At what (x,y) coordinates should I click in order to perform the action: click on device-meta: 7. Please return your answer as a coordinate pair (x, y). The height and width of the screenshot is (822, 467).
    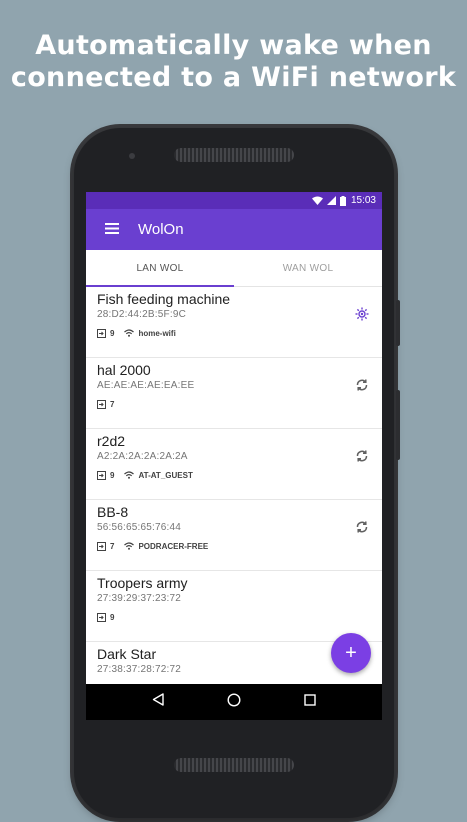
    Looking at the image, I should click on (110, 404).